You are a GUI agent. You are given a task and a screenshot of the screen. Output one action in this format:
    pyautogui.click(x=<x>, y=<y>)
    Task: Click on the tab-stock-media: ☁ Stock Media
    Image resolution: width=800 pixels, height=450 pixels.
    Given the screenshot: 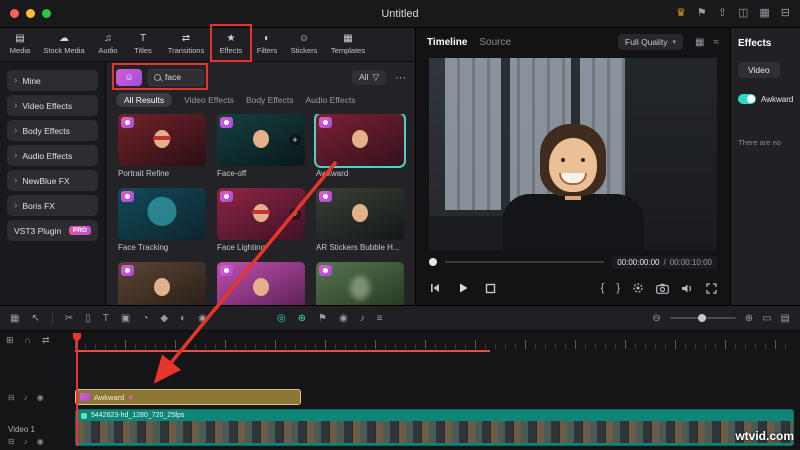 What is the action you would take?
    pyautogui.click(x=64, y=44)
    